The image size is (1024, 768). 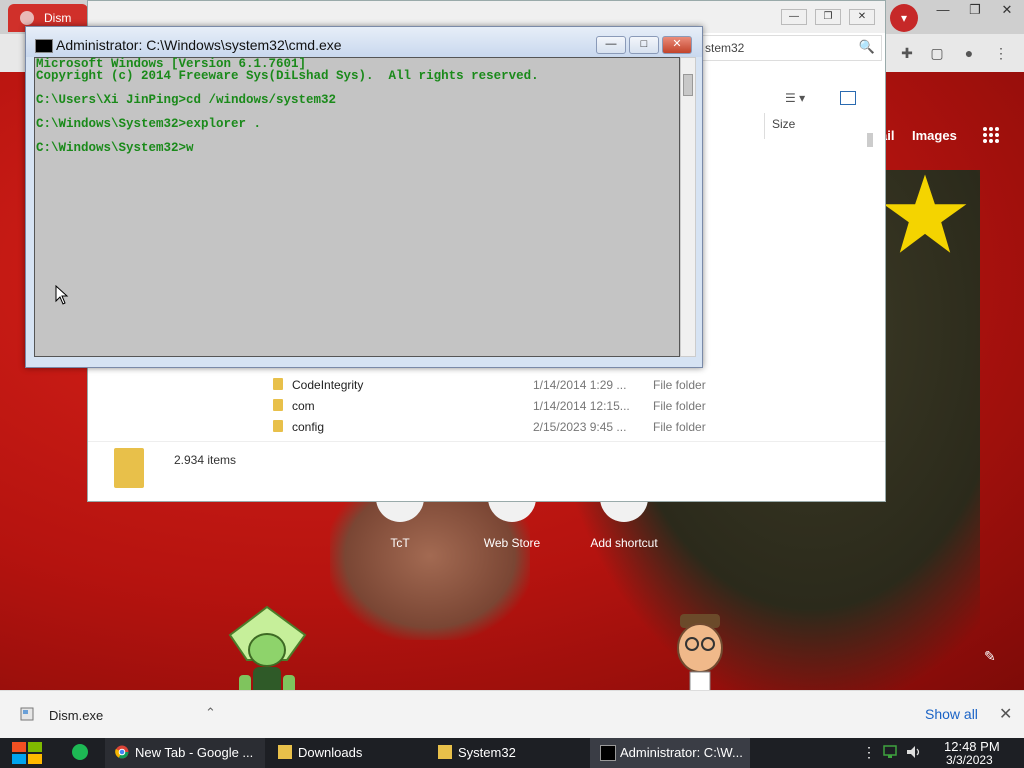 I want to click on images-link: Images, so click(x=934, y=135).